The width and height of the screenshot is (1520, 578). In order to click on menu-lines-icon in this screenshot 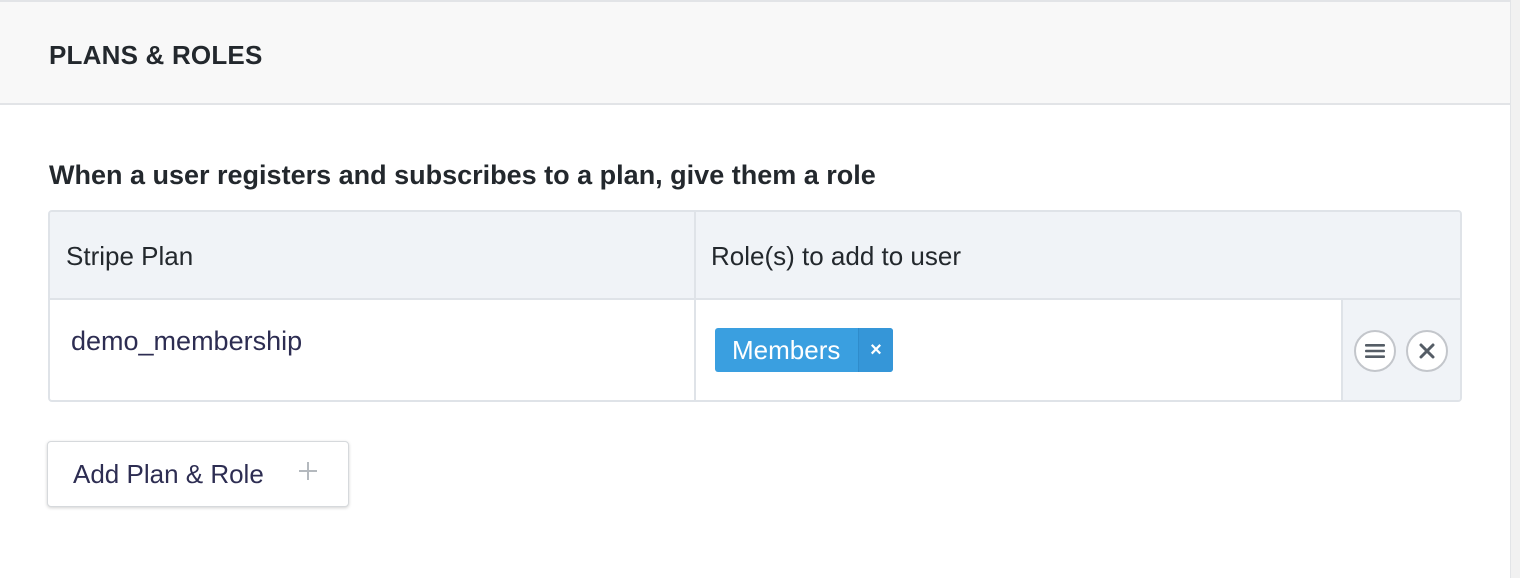, I will do `click(1375, 351)`.